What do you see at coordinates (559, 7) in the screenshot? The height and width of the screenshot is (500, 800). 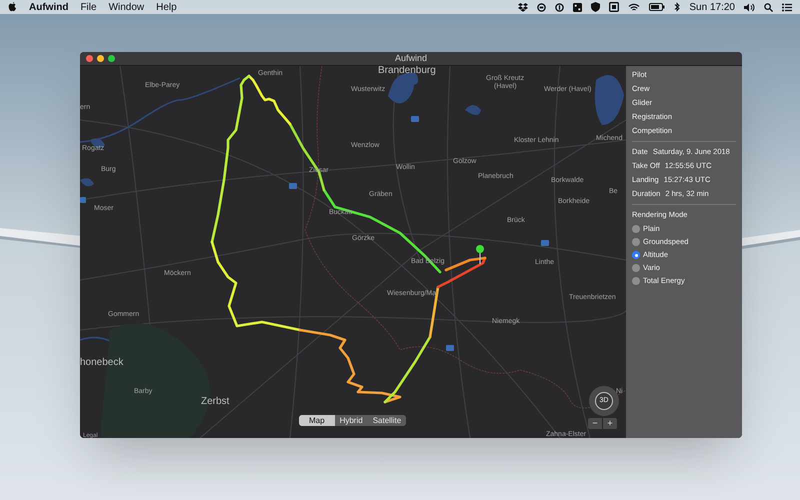 I see `info-circle-icon` at bounding box center [559, 7].